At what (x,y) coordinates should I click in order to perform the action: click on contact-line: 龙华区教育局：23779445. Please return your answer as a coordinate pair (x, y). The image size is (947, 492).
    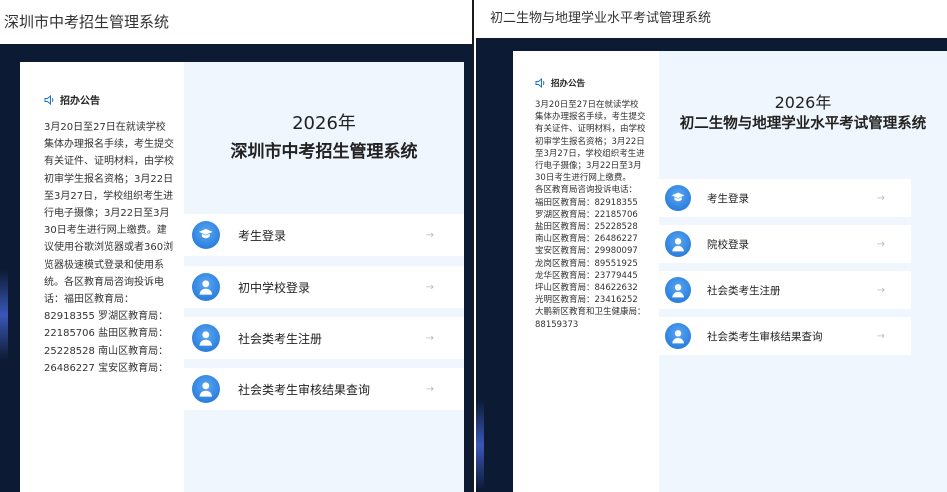
    Looking at the image, I should click on (586, 275).